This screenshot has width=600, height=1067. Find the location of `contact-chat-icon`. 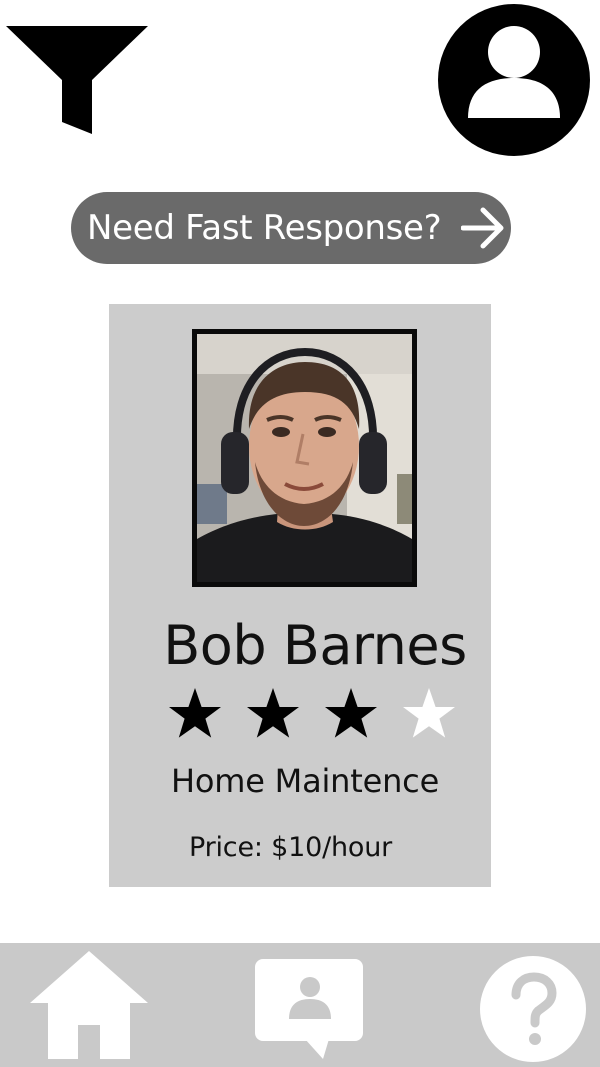

contact-chat-icon is located at coordinates (309, 1009).